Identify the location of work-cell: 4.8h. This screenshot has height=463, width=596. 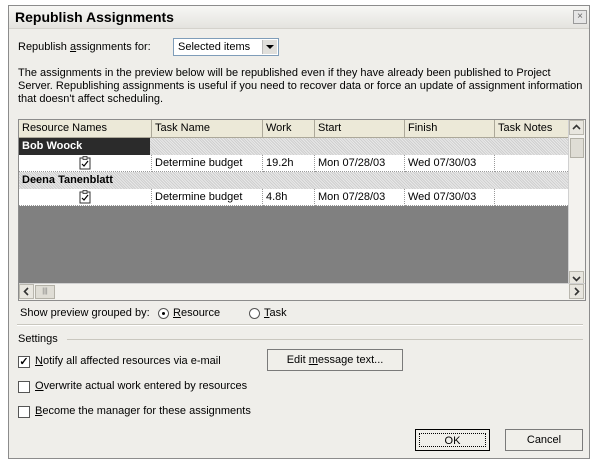
(289, 197).